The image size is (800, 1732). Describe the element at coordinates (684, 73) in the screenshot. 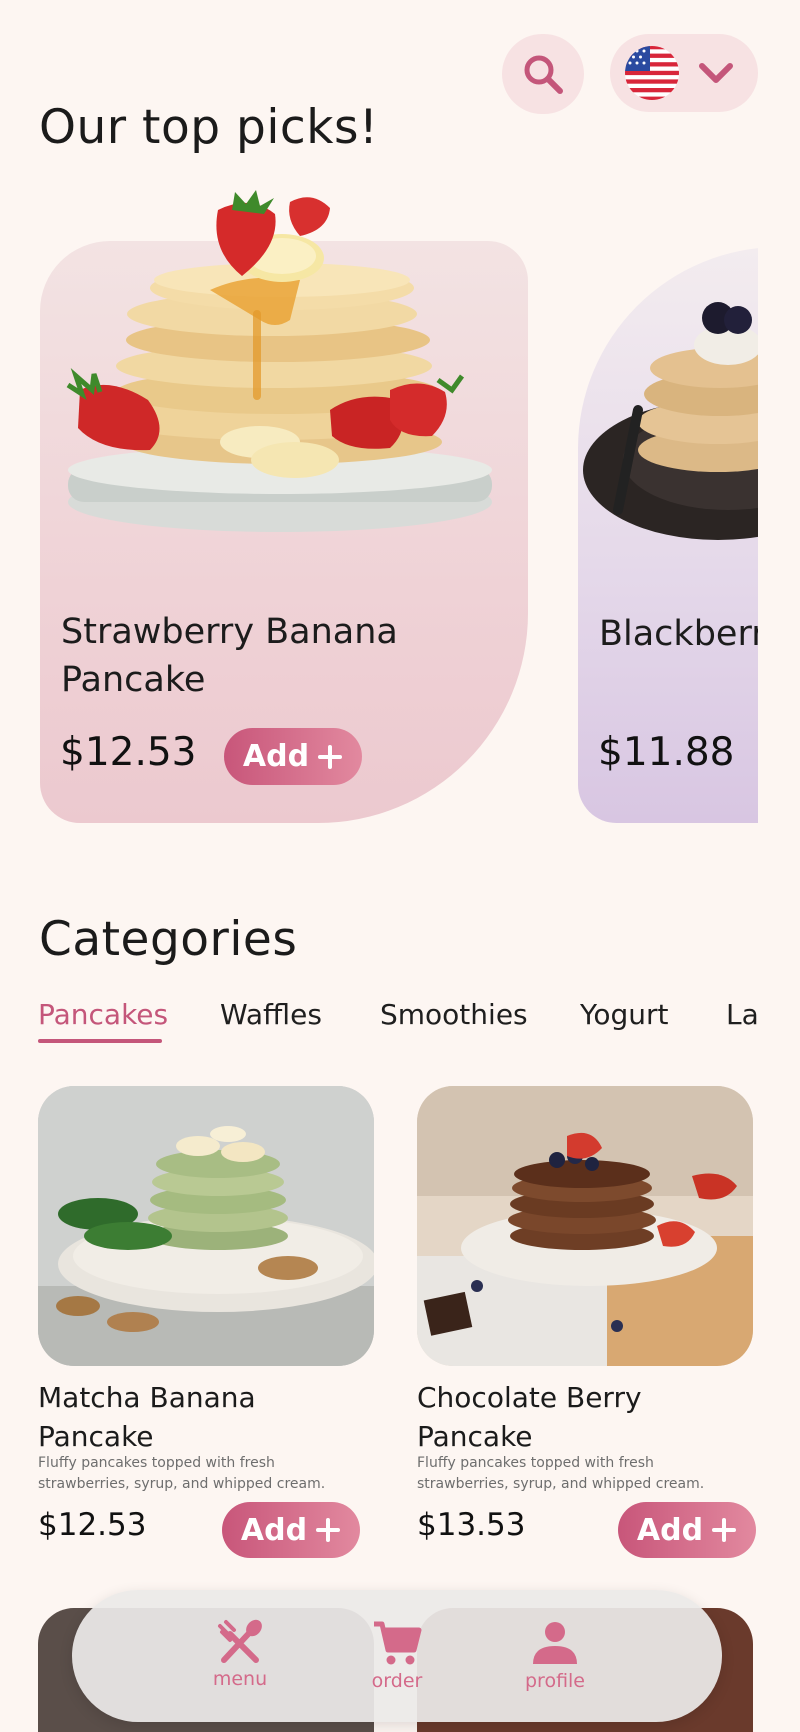

I see `language-selector` at that location.